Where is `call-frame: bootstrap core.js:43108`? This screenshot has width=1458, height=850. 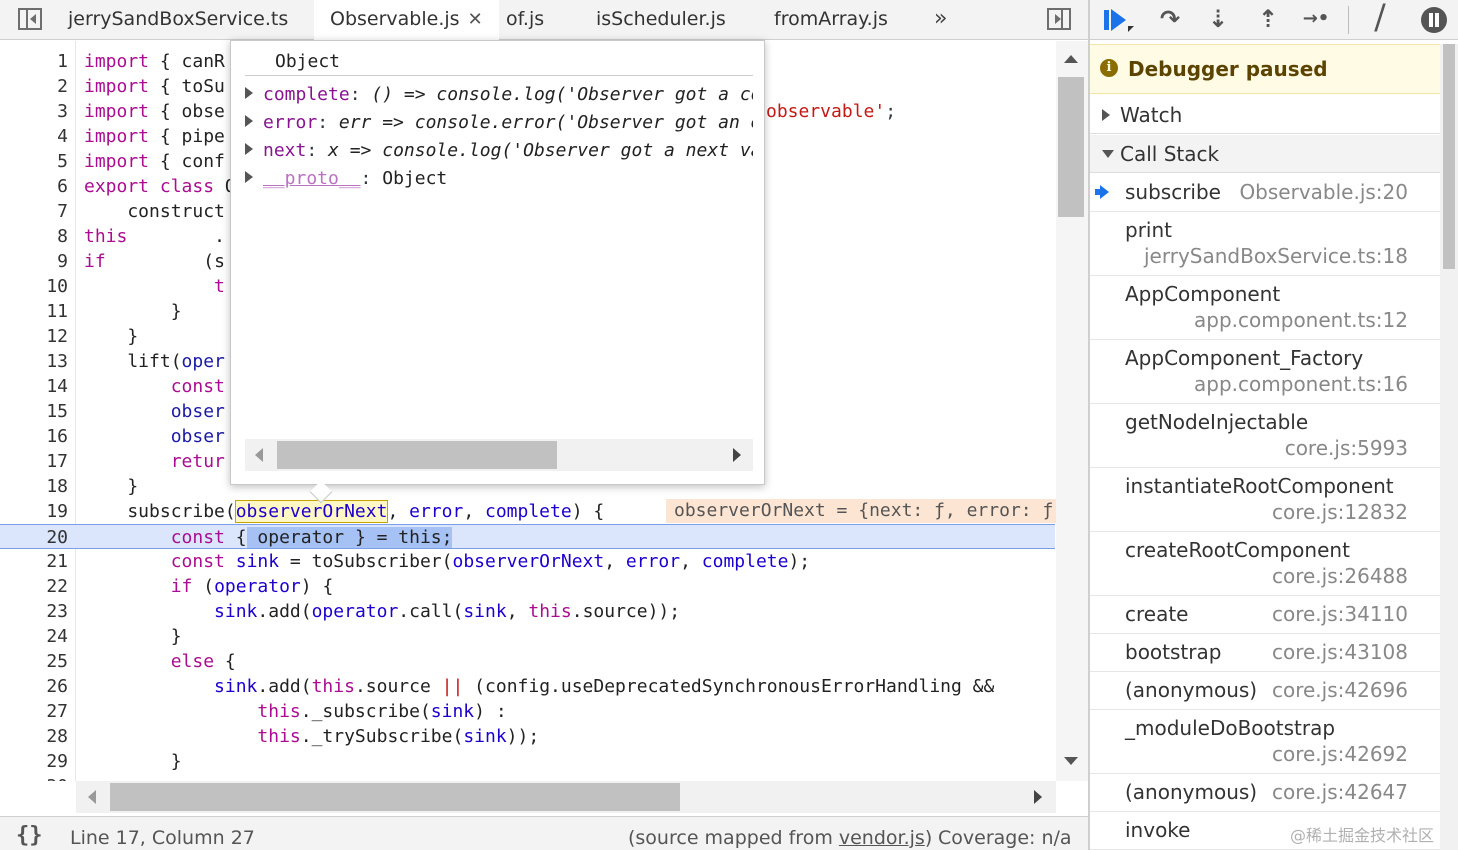
call-frame: bootstrap core.js:43108 is located at coordinates (1265, 653).